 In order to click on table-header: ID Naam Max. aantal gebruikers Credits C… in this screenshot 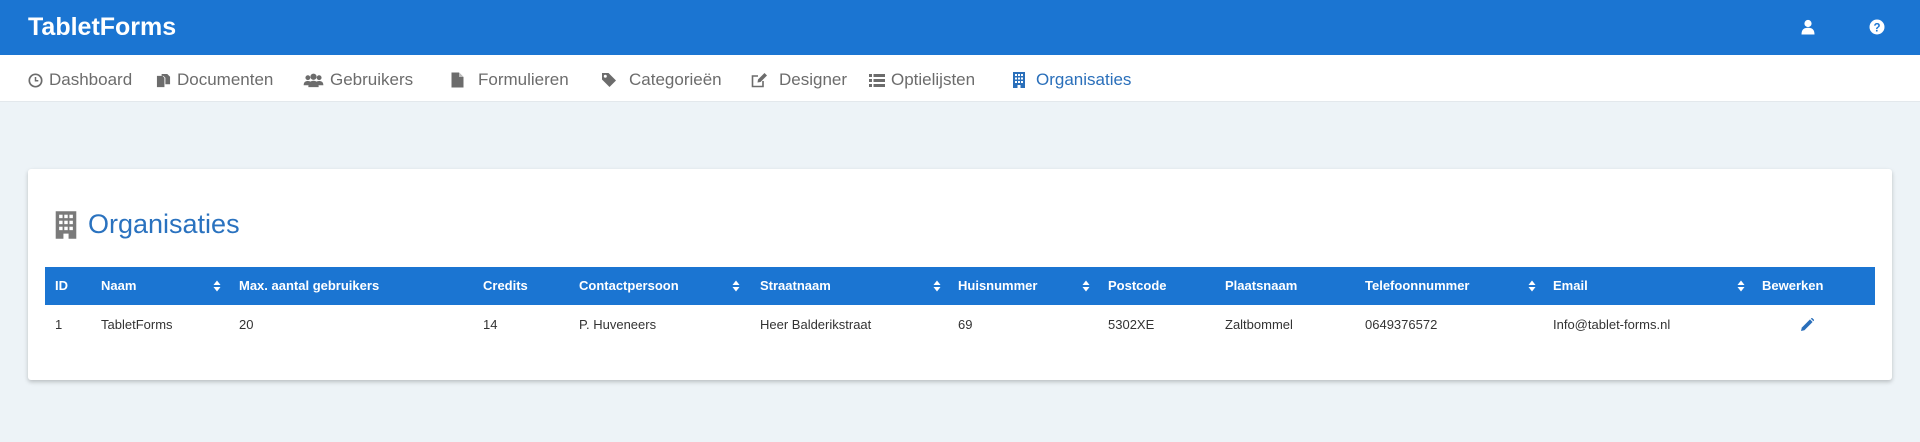, I will do `click(960, 286)`.